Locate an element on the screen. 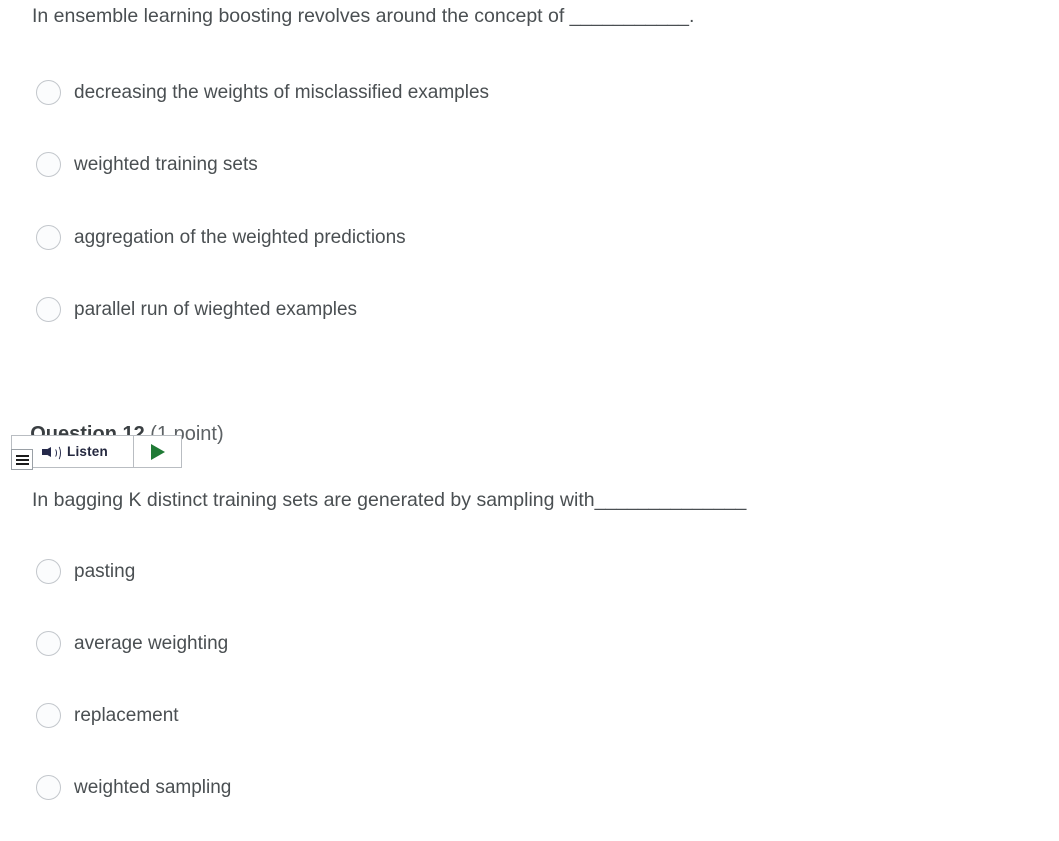  question-12-option-3: weighted sampling is located at coordinates (133, 787).